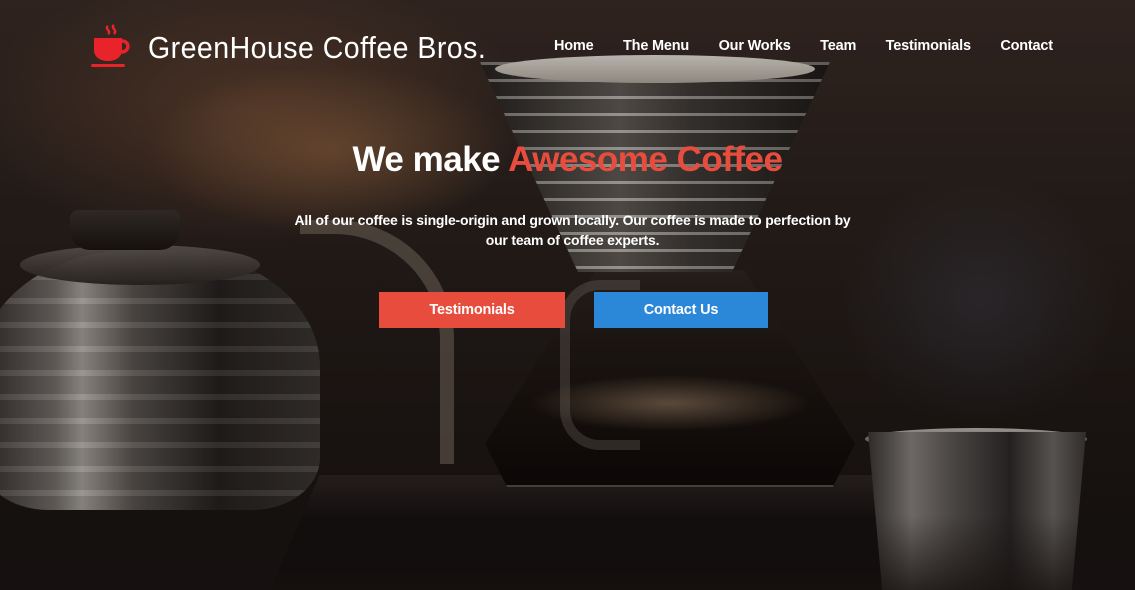 Image resolution: width=1135 pixels, height=590 pixels. What do you see at coordinates (656, 46) in the screenshot?
I see `nav-item-the-menu: The Menu` at bounding box center [656, 46].